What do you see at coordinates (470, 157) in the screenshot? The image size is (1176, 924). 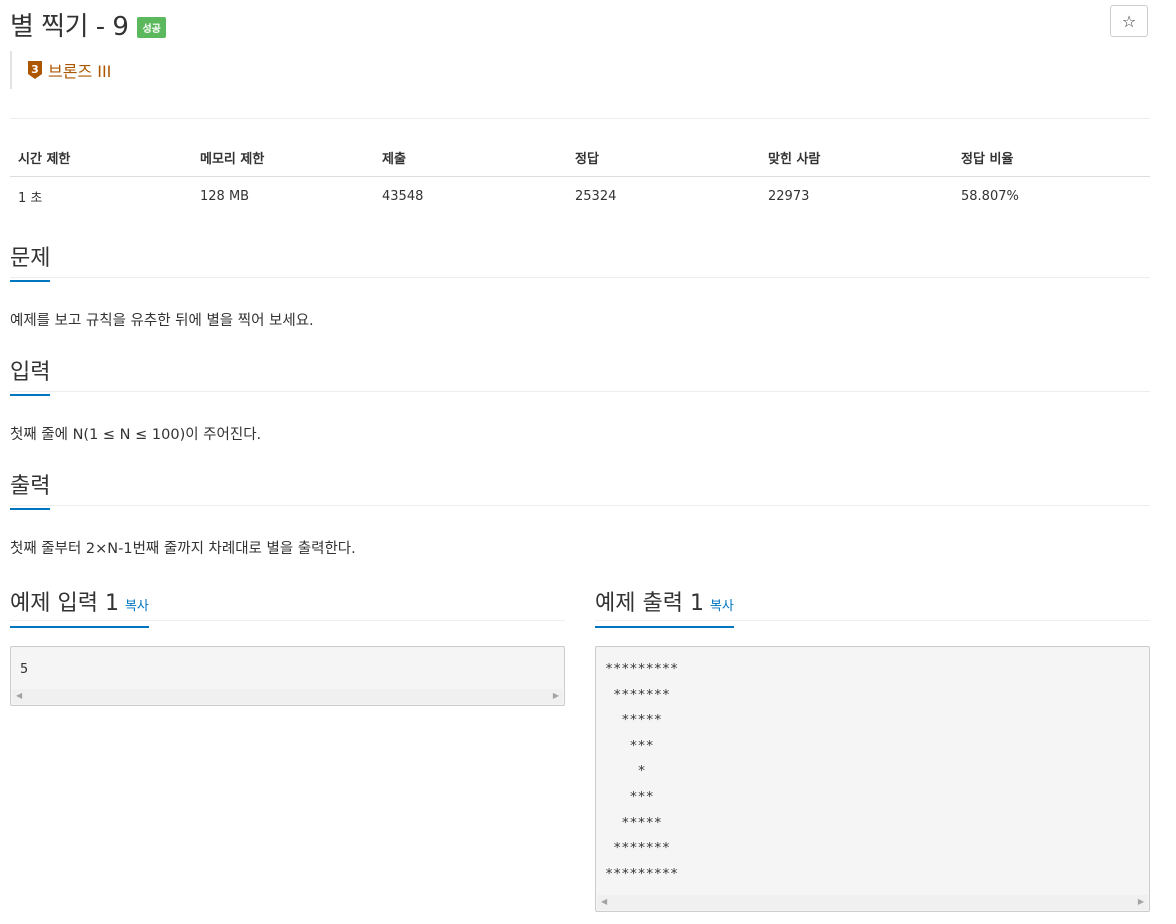 I see `header-submissions: 제출` at bounding box center [470, 157].